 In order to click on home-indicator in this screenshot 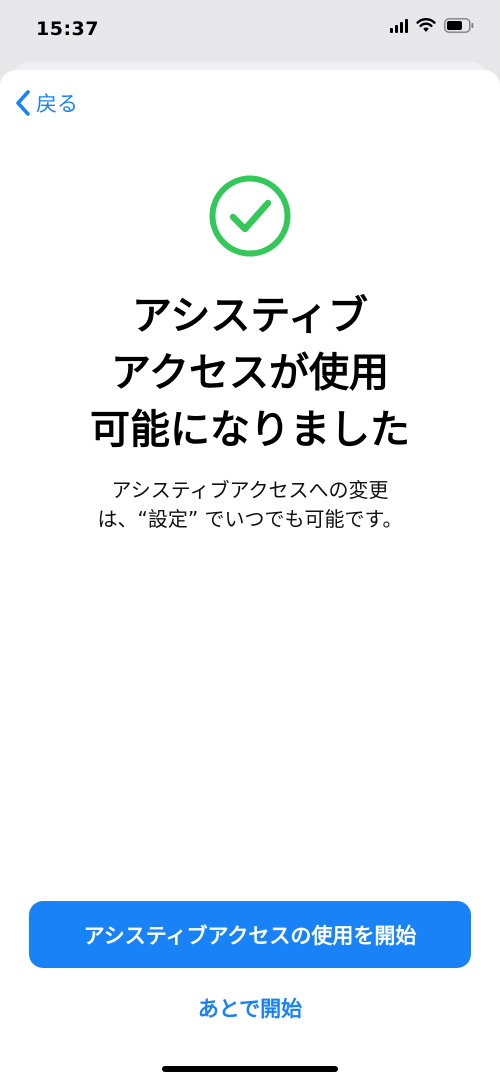, I will do `click(250, 1069)`.